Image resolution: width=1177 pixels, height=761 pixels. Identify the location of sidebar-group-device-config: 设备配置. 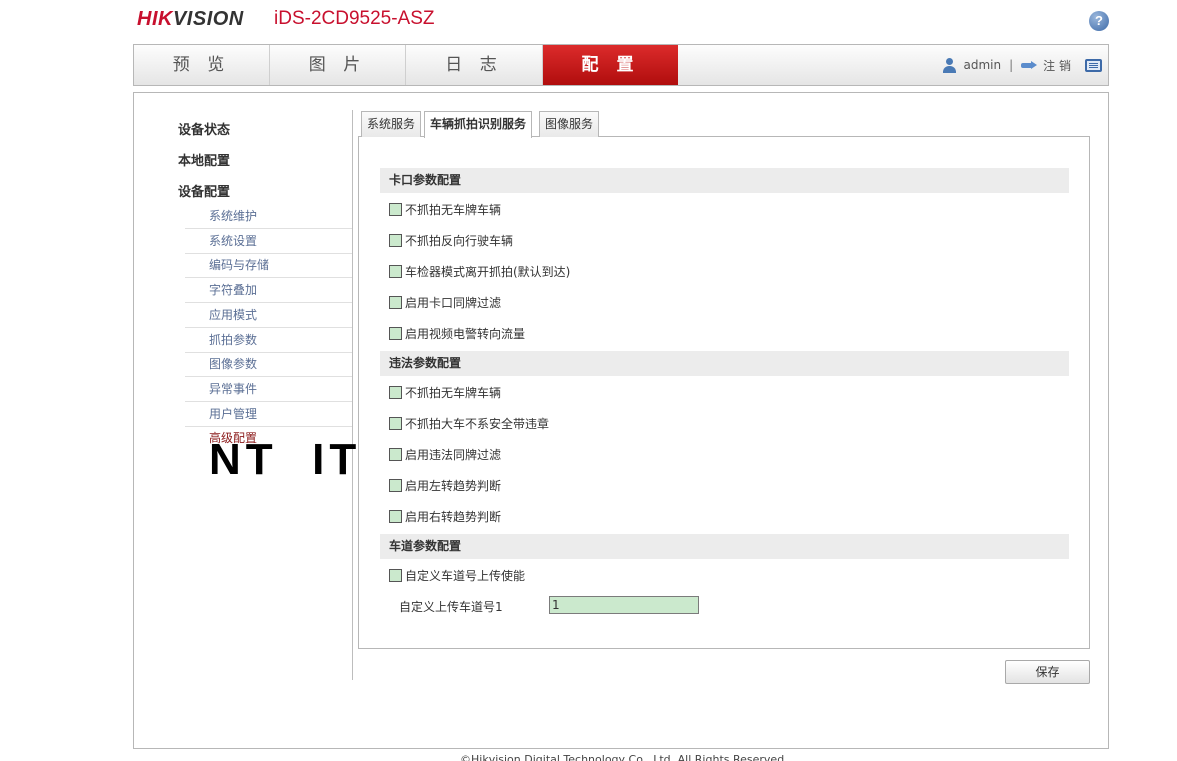
(204, 190).